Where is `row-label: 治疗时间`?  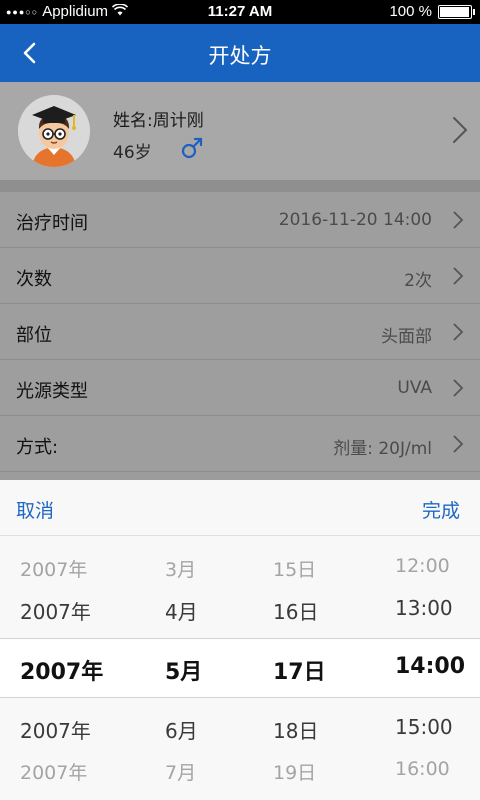 row-label: 治疗时间 is located at coordinates (52, 223).